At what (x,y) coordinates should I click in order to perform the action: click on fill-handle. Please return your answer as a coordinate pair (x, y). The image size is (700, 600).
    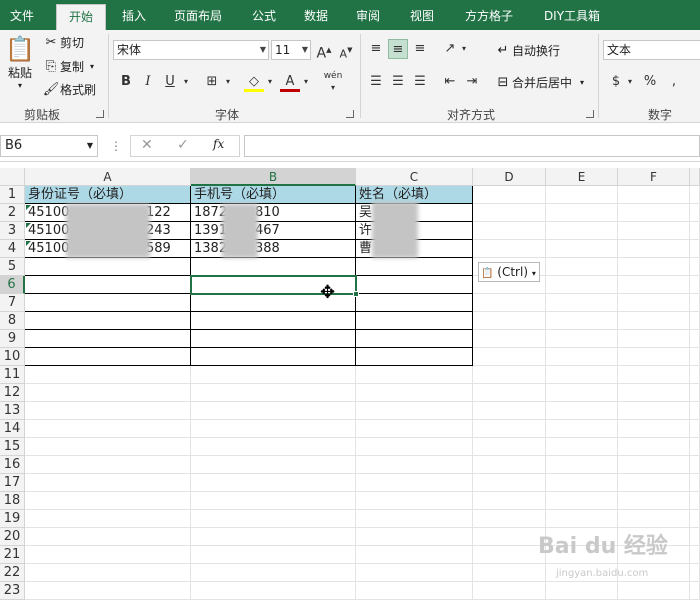
    Looking at the image, I should click on (356, 294).